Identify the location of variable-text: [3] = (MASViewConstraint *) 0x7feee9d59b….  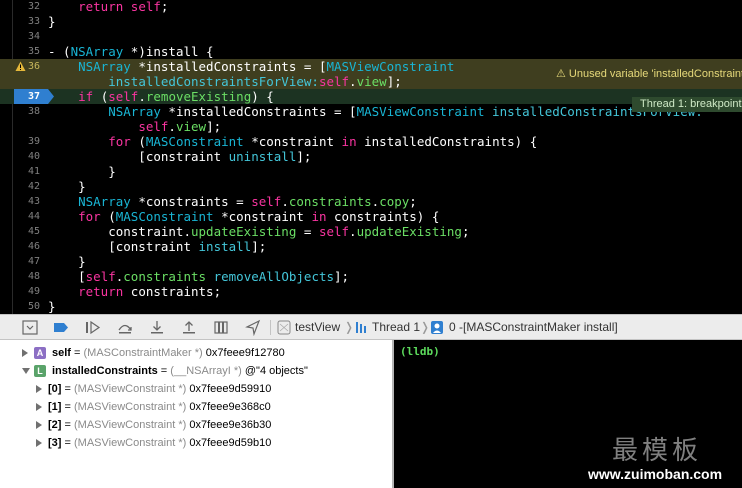
(160, 443).